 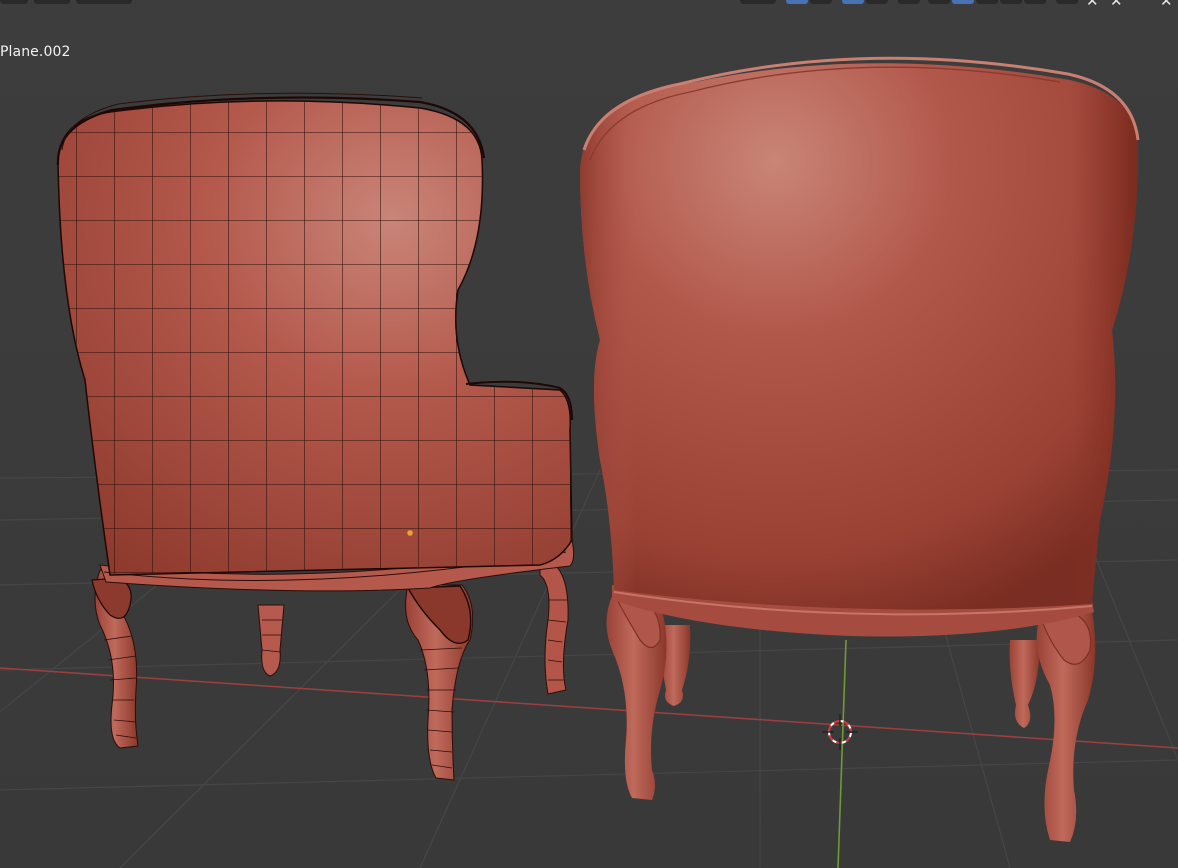 What do you see at coordinates (963, 2) in the screenshot?
I see `shading-solid-icon` at bounding box center [963, 2].